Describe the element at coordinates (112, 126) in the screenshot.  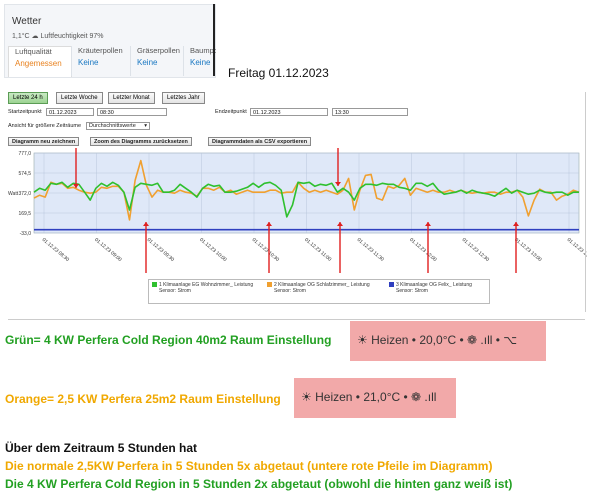
I see `view-select-value: Durchschnittswerte` at that location.